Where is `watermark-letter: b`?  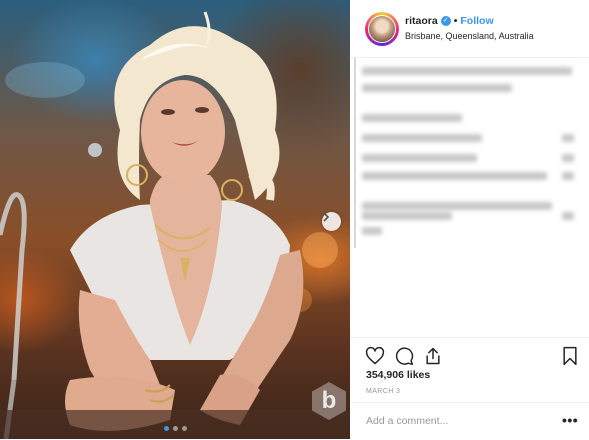
watermark-letter: b is located at coordinates (329, 400).